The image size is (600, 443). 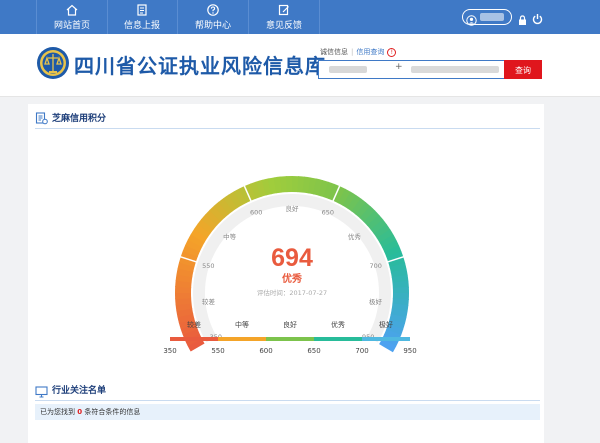 What do you see at coordinates (523, 69) in the screenshot?
I see `search-button: 查询` at bounding box center [523, 69].